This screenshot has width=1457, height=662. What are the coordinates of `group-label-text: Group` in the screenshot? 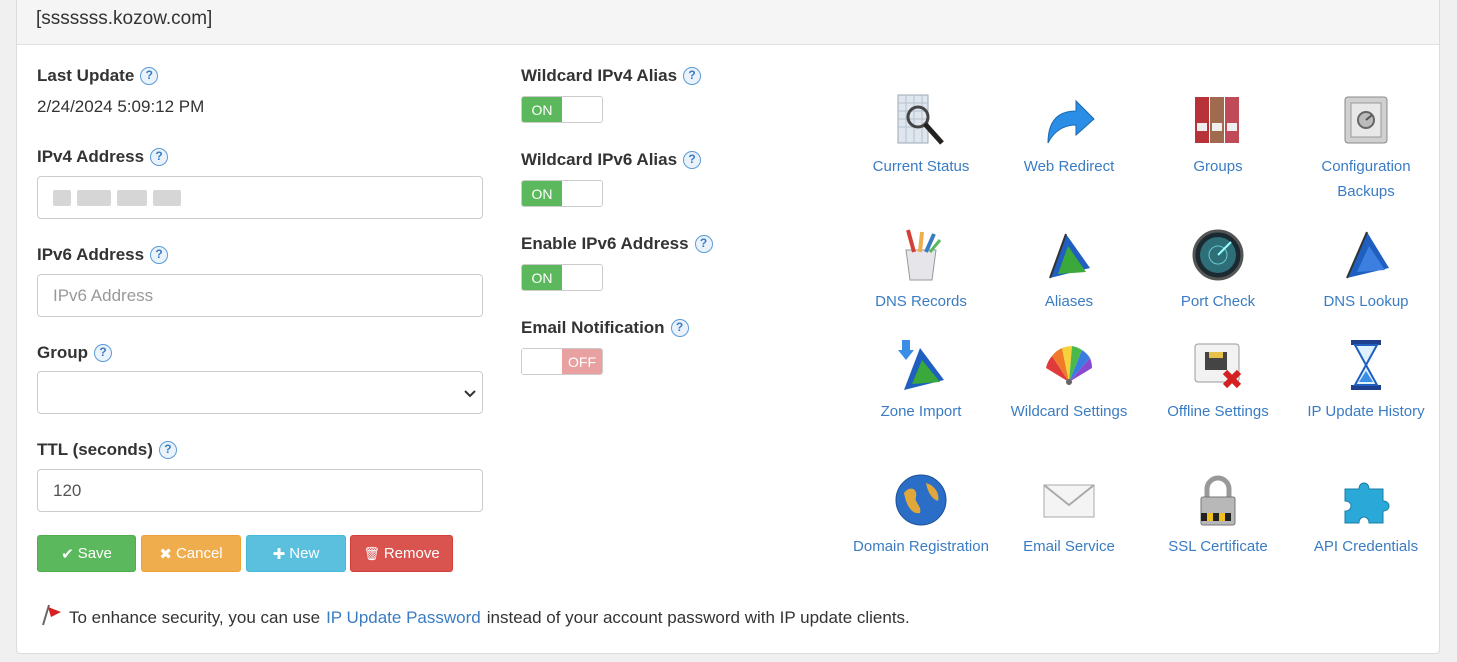 It's located at (62, 352).